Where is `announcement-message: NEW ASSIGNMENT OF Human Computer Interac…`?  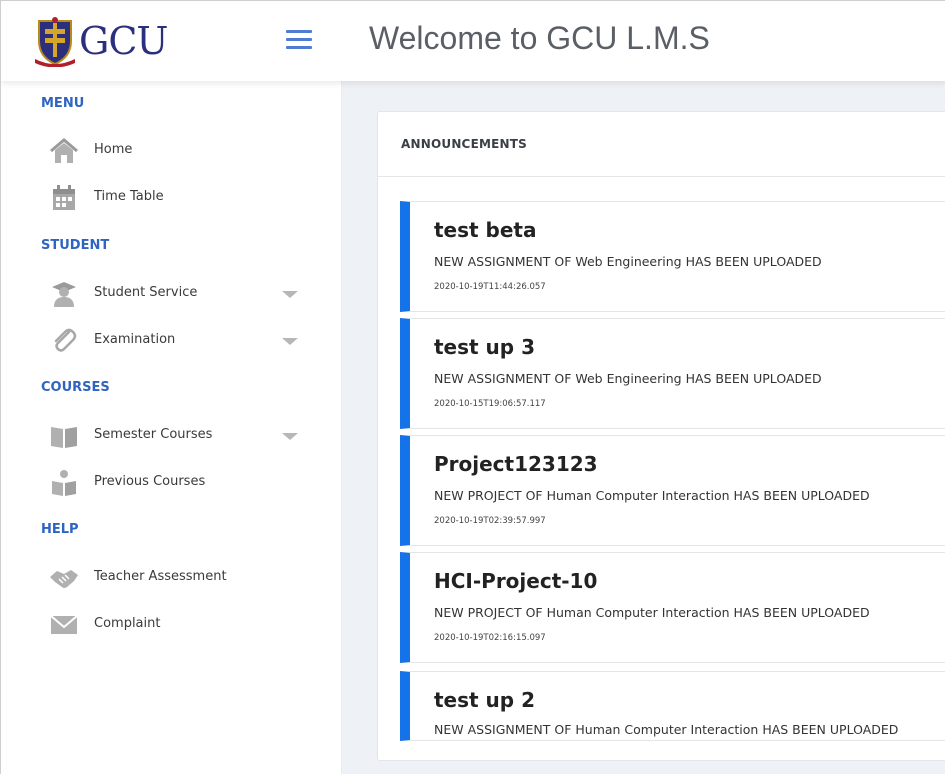
announcement-message: NEW ASSIGNMENT OF Human Computer Interac… is located at coordinates (666, 729).